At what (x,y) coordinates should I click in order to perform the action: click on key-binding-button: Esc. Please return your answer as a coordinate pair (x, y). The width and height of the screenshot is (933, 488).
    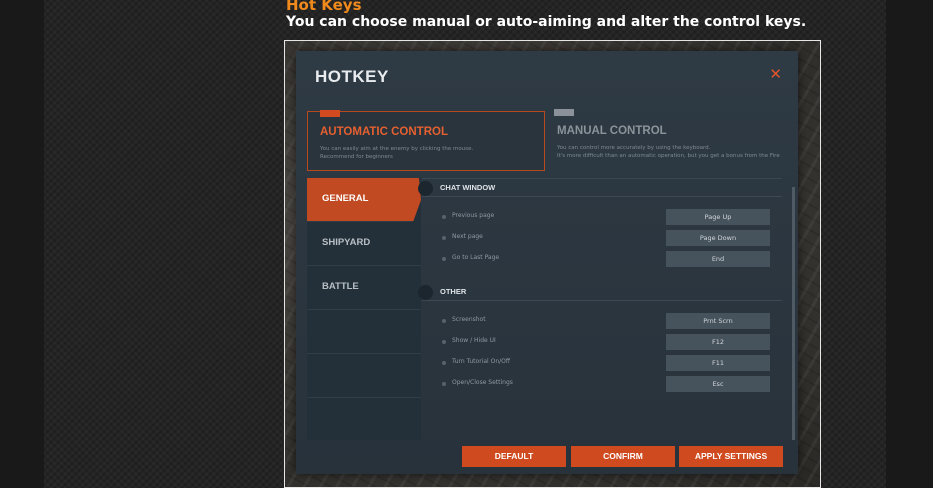
    Looking at the image, I should click on (718, 384).